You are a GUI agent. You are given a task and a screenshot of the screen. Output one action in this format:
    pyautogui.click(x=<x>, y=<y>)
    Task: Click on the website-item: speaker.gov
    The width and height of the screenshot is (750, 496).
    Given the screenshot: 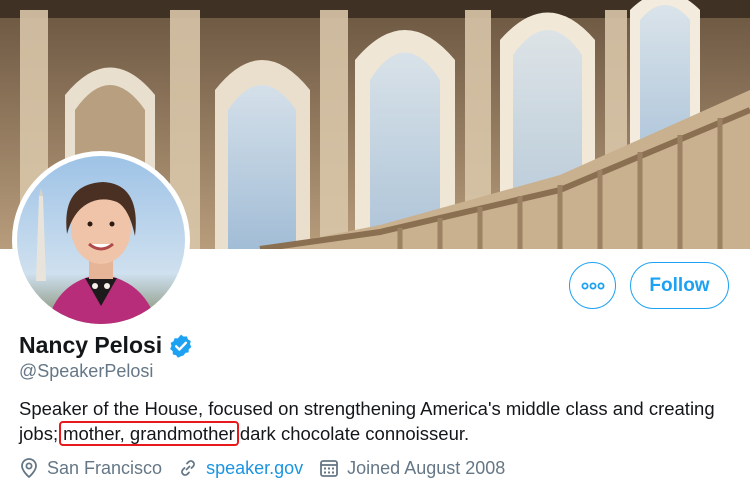 What is the action you would take?
    pyautogui.click(x=240, y=468)
    